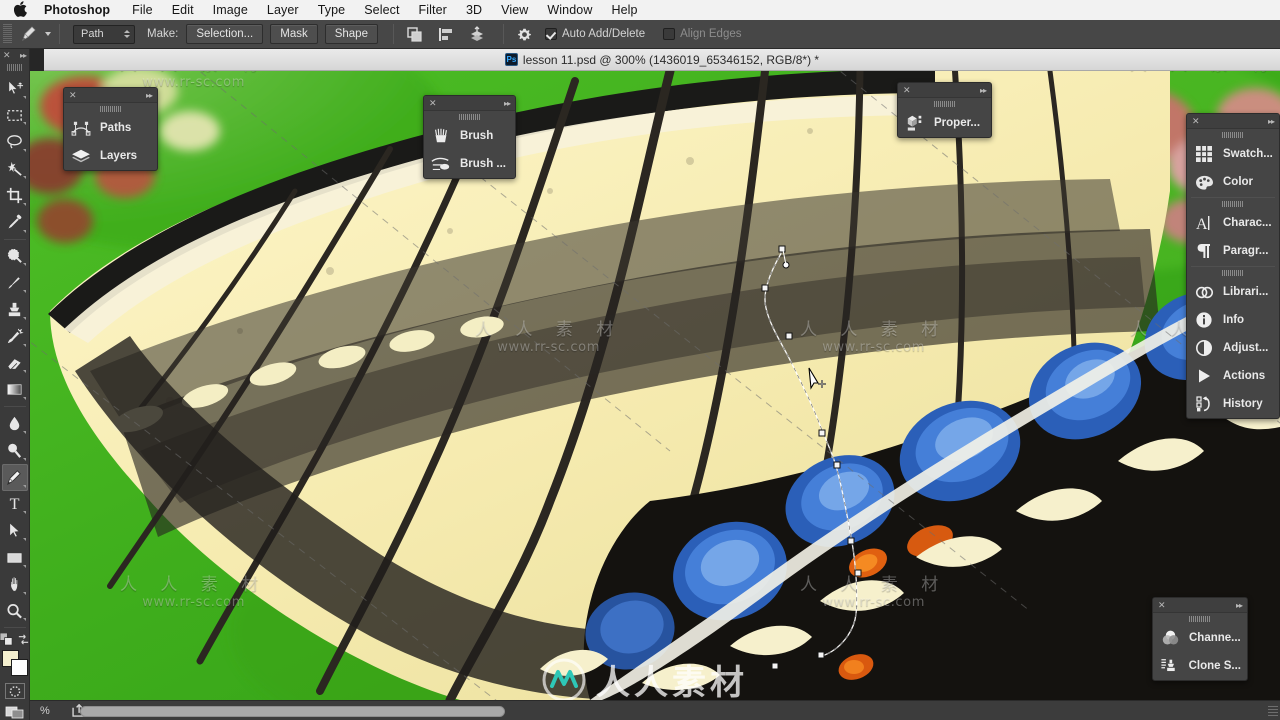  What do you see at coordinates (15, 195) in the screenshot?
I see `crop-tool` at bounding box center [15, 195].